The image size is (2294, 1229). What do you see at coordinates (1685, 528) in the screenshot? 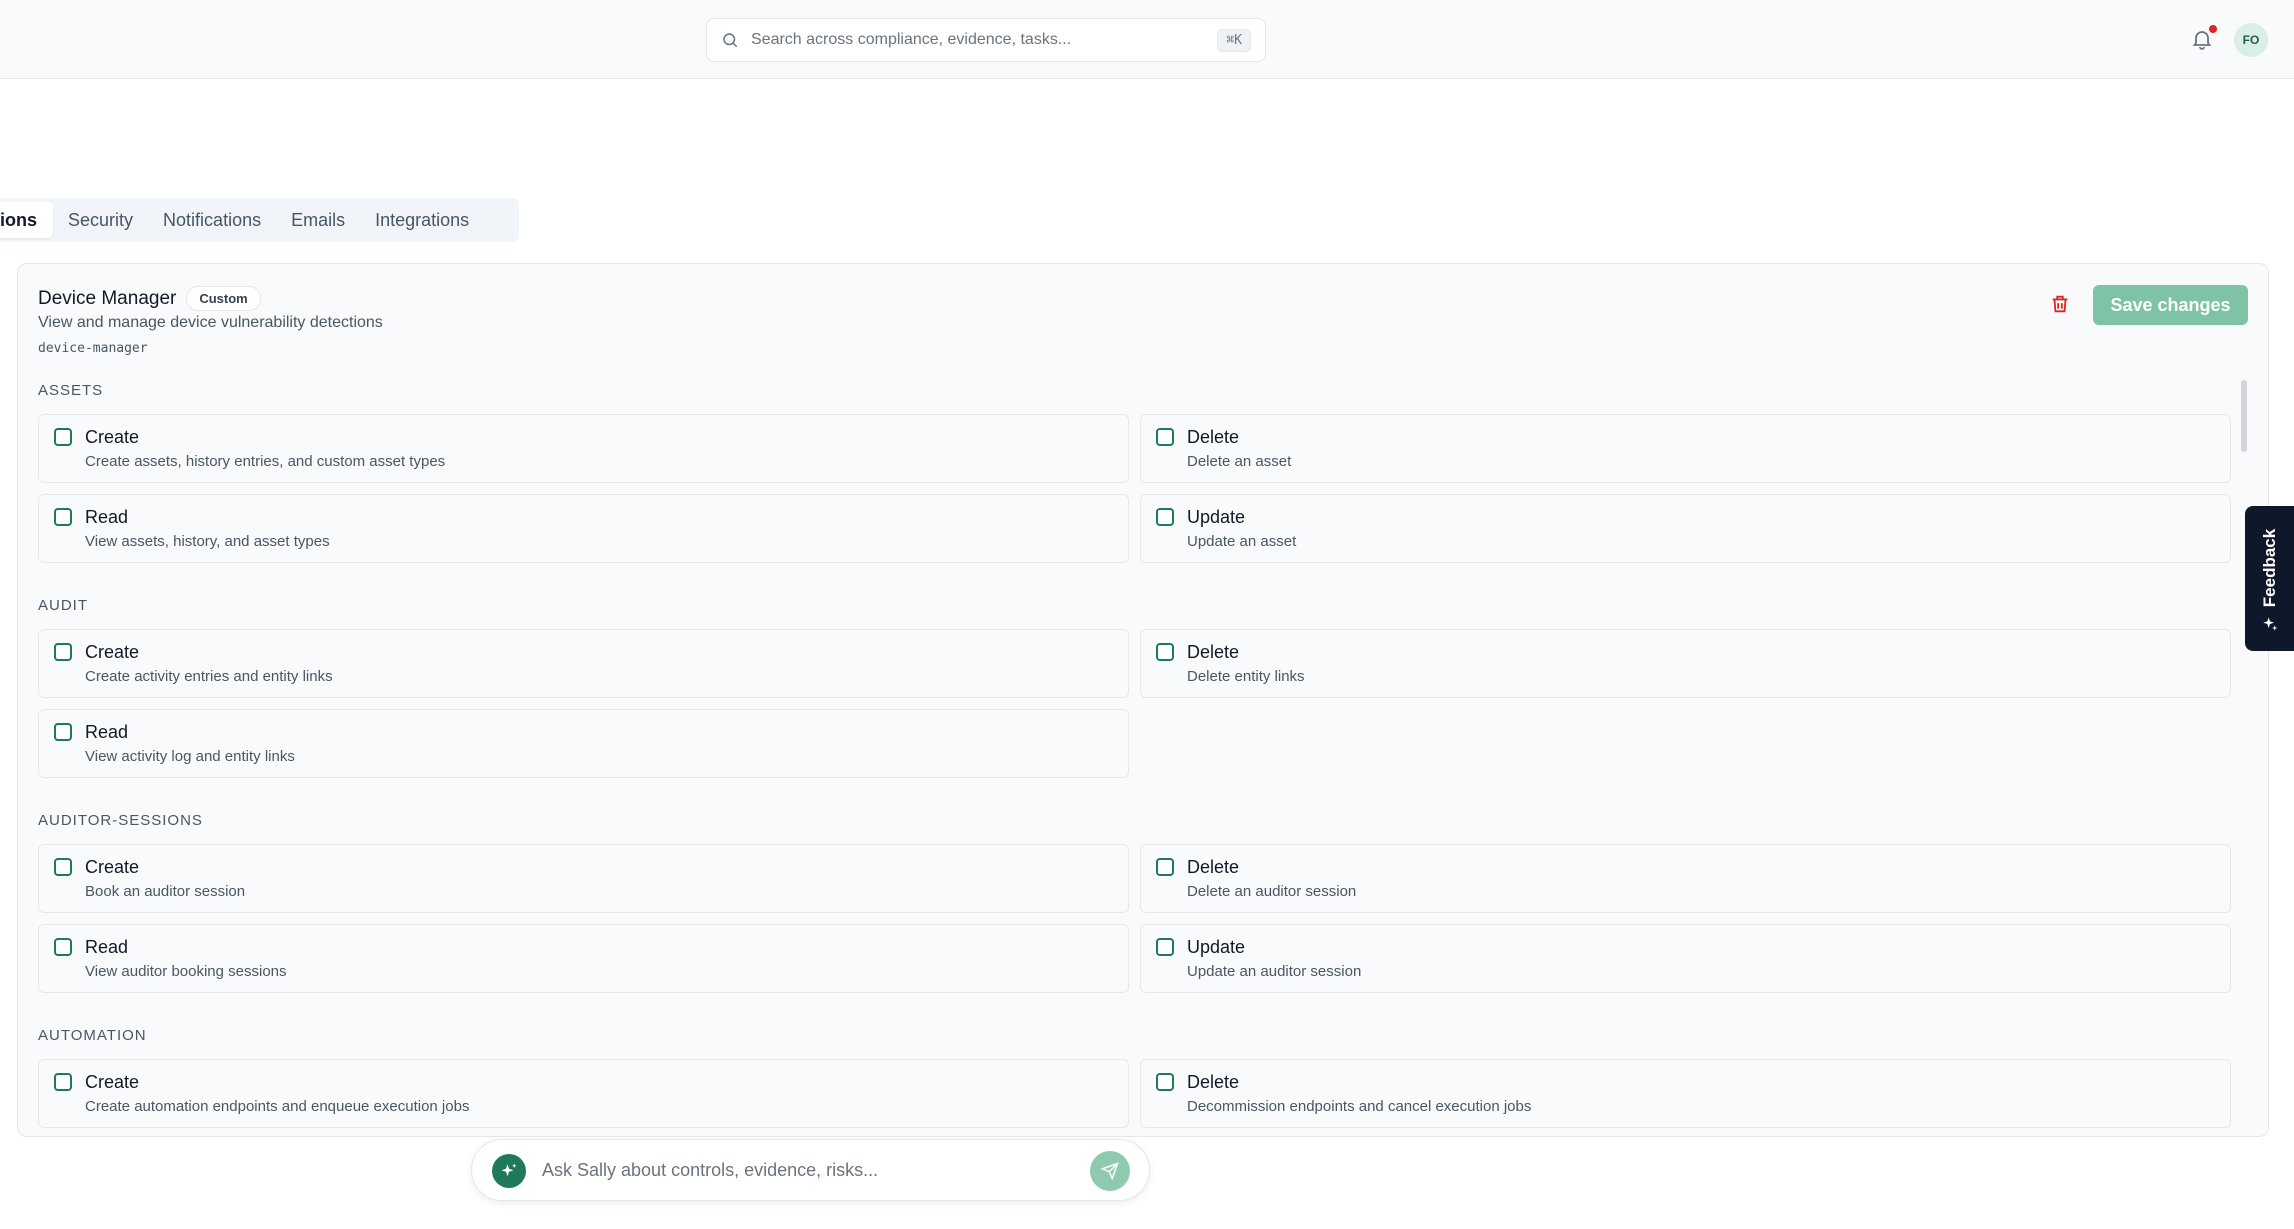
I see `permission-item: Update Update an asset` at bounding box center [1685, 528].